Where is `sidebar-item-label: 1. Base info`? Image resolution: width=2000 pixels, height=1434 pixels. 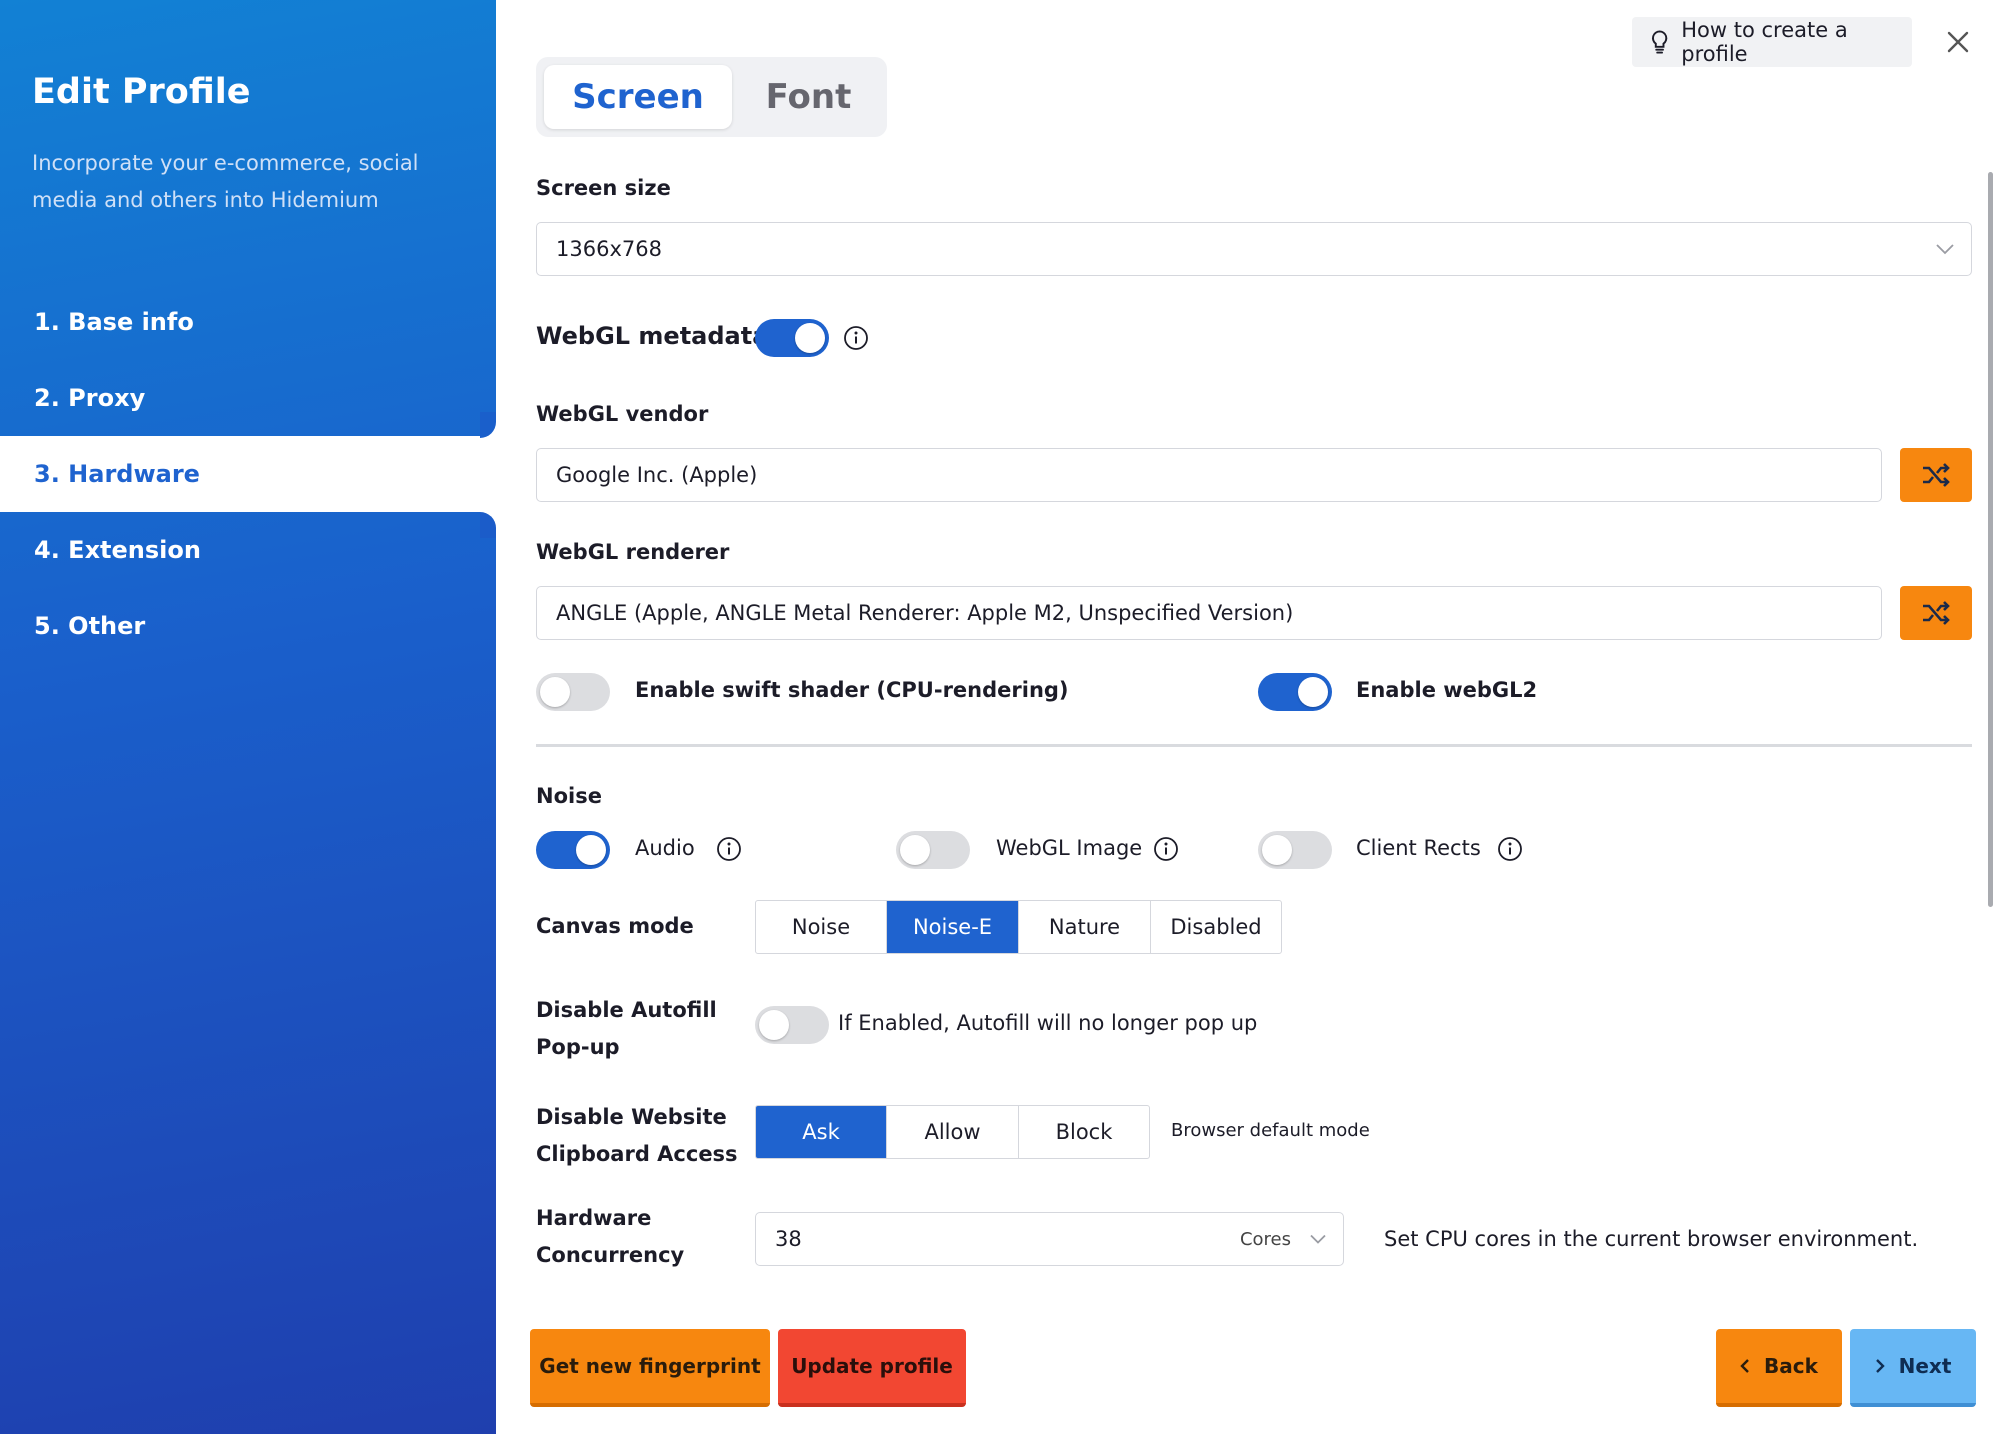
sidebar-item-label: 1. Base info is located at coordinates (114, 321).